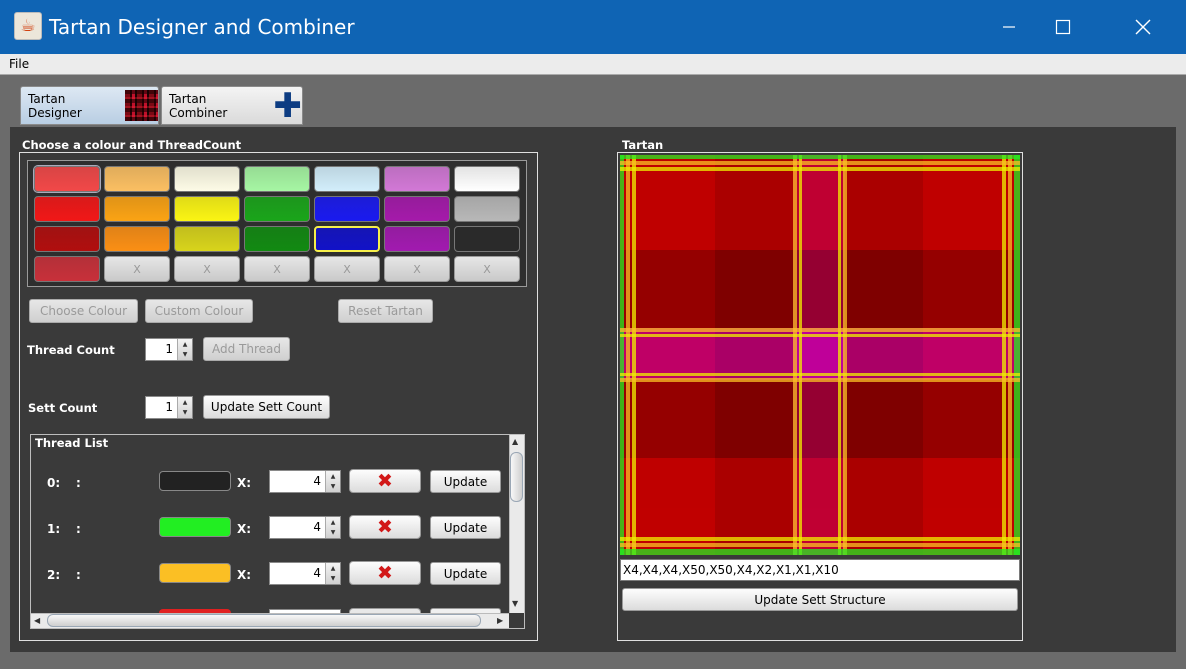 The image size is (1186, 669). Describe the element at coordinates (202, 27) in the screenshot. I see `window-title: Tartan Designer and Combiner` at that location.